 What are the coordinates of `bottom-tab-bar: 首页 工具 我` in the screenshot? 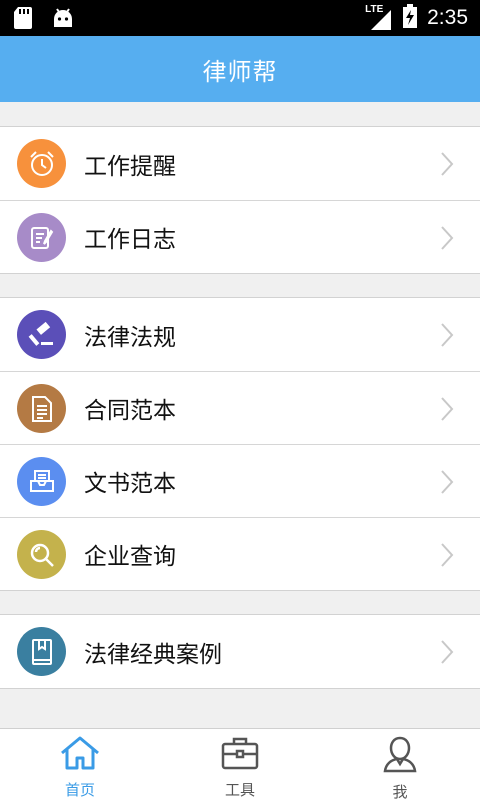 It's located at (240, 764).